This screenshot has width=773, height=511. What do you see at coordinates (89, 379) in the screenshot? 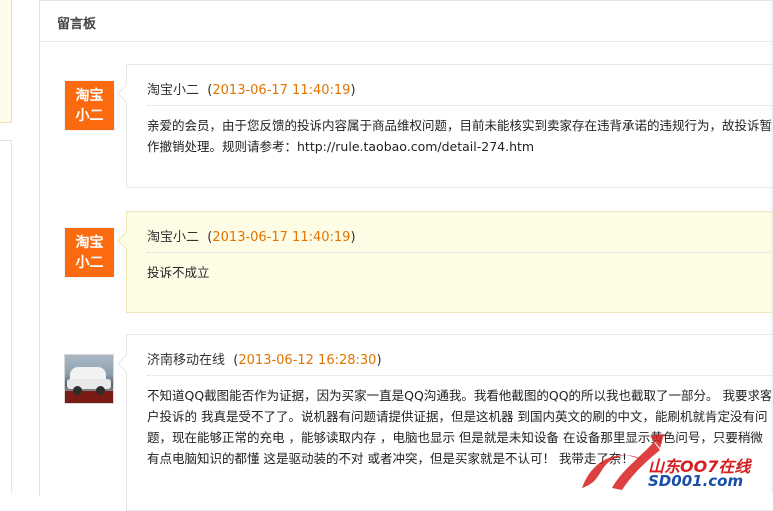
I see `avatar-user-photo` at bounding box center [89, 379].